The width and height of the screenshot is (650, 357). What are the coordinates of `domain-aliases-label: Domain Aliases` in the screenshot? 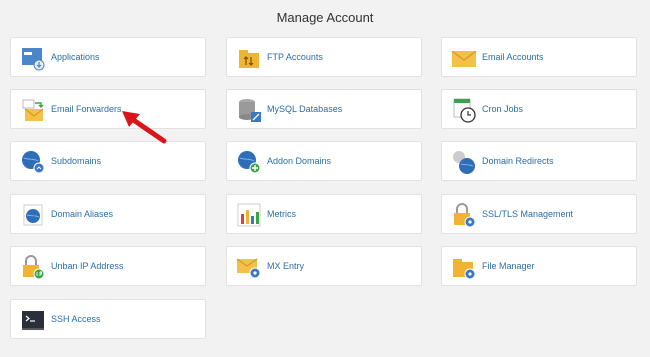 It's located at (82, 214).